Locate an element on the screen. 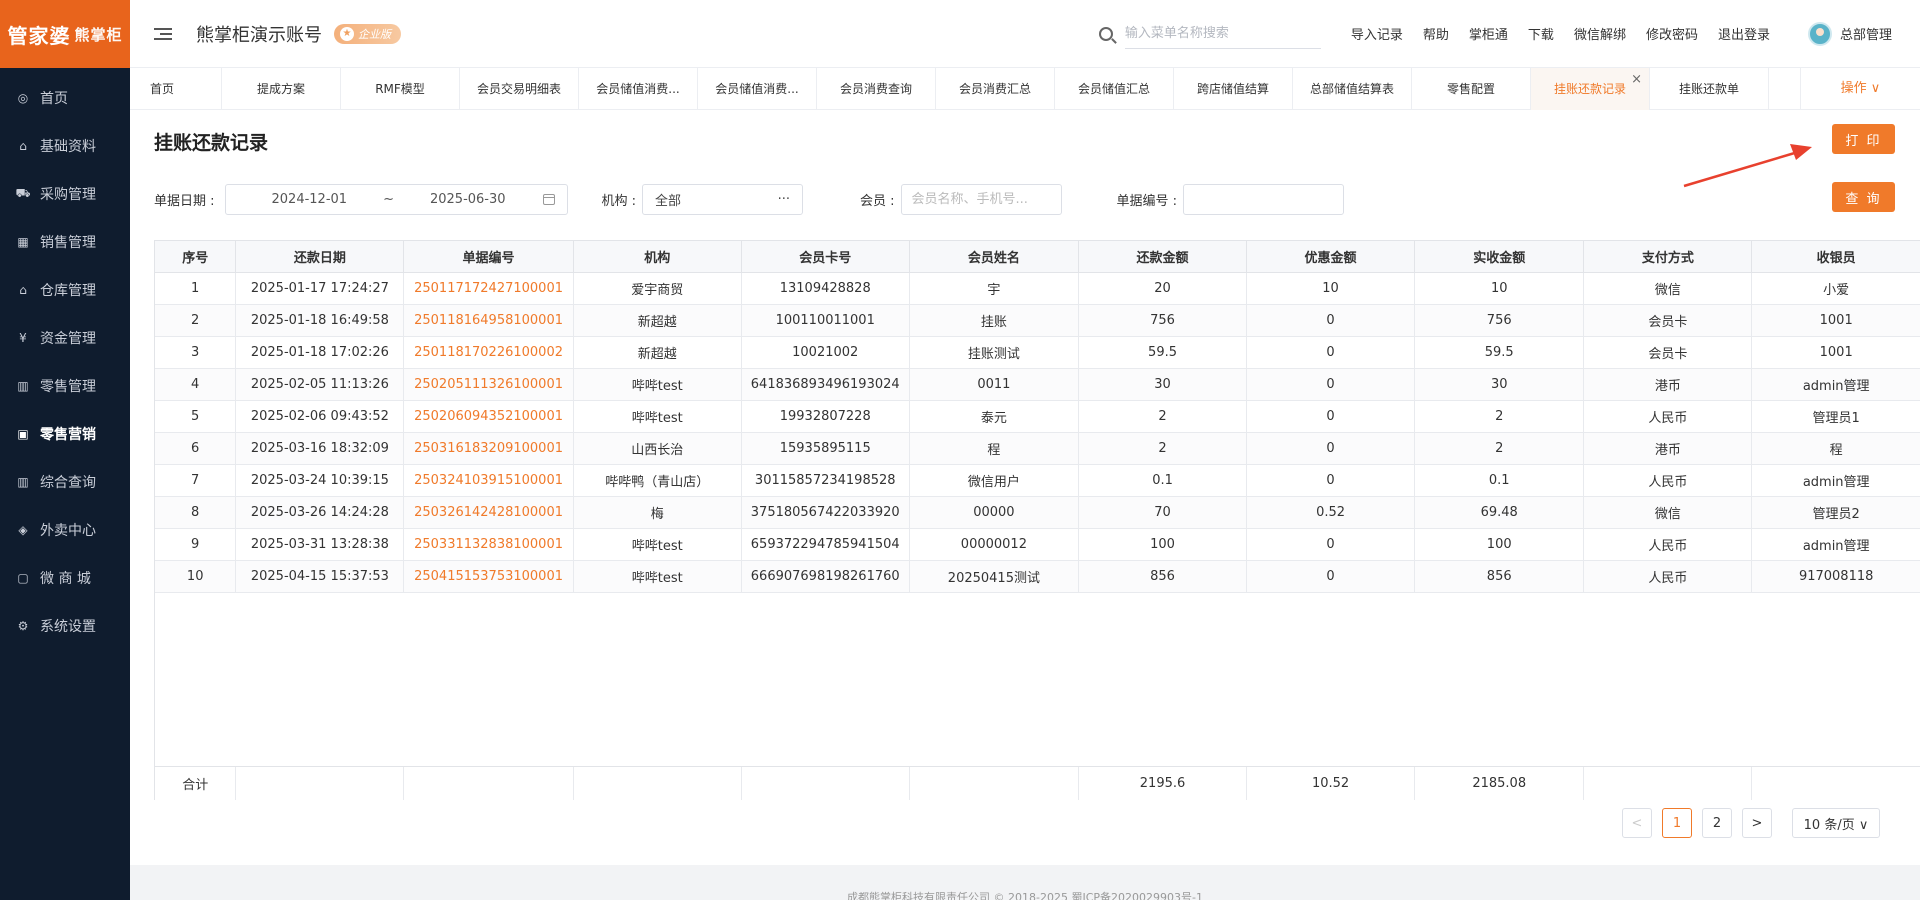  sidebar-item-label: 销售管理 is located at coordinates (68, 243).